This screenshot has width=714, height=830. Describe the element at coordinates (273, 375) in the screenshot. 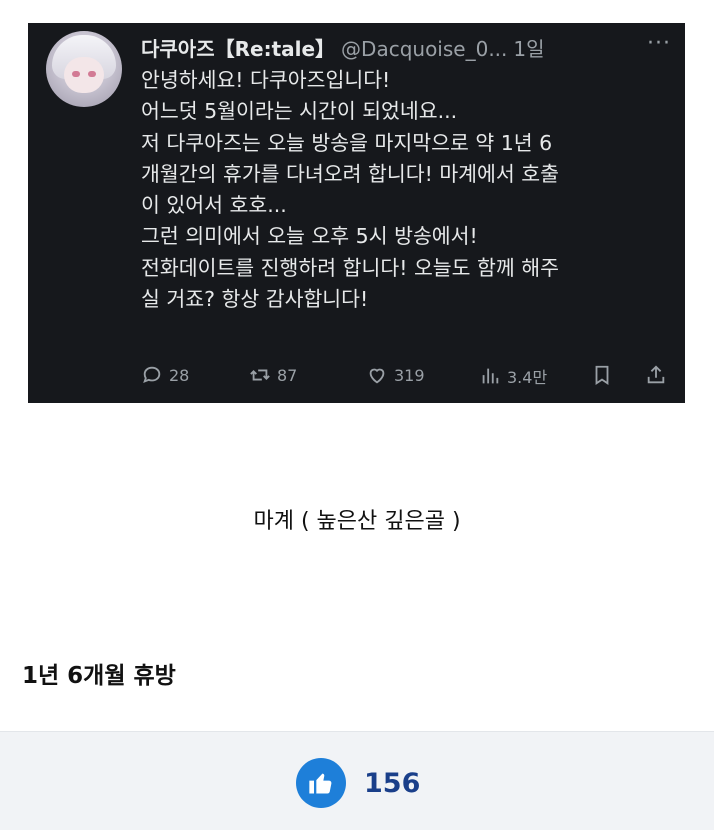

I see `retweet-action: 87` at that location.